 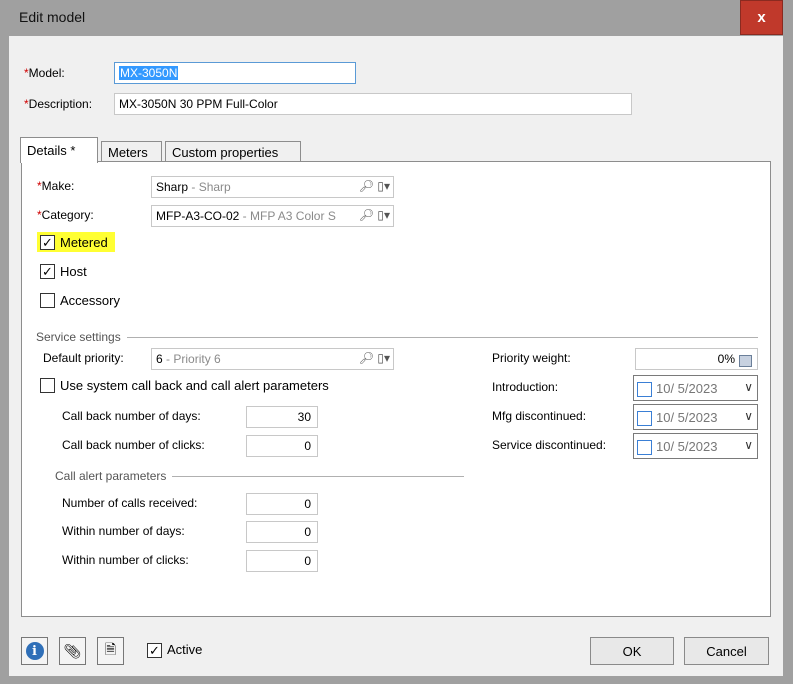 I want to click on description-label: *Description:, so click(x=58, y=104).